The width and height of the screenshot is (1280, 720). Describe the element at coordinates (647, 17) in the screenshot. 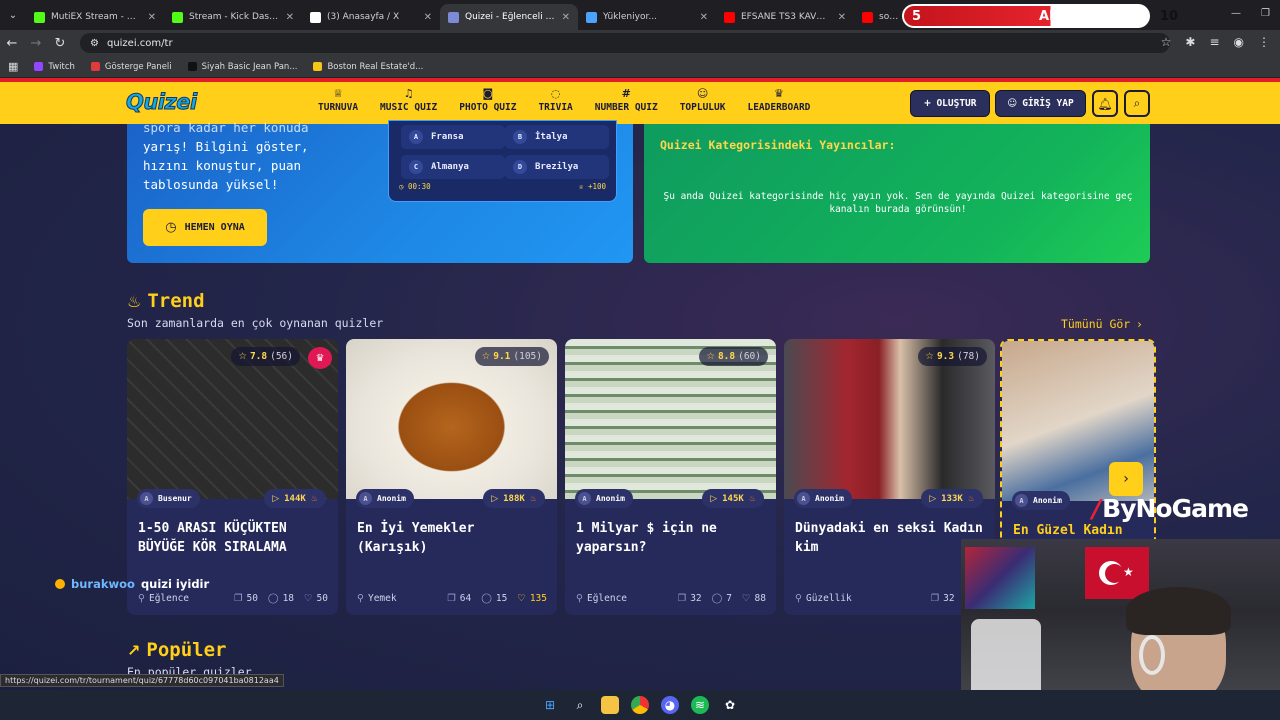

I see `browser-tab: Yükleniyor... ✕` at that location.